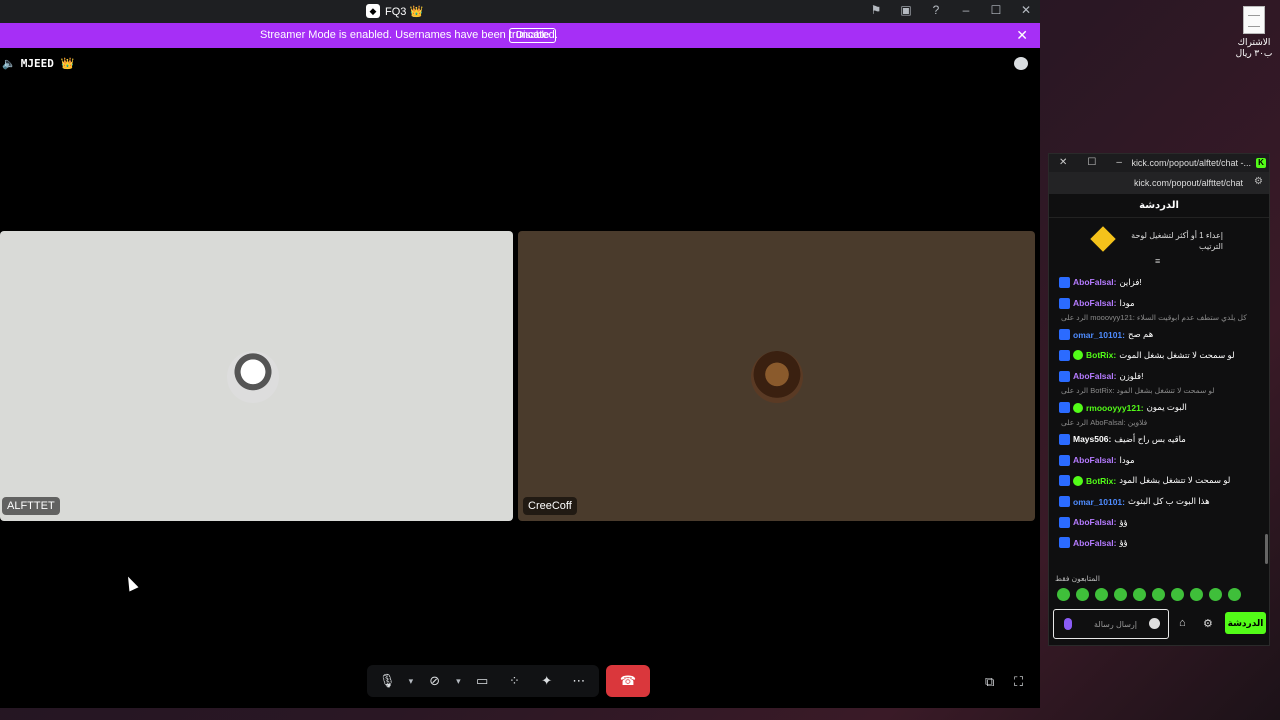 The width and height of the screenshot is (1280, 720). I want to click on chat-message: AboFalsal: فلوزن!, so click(1164, 376).